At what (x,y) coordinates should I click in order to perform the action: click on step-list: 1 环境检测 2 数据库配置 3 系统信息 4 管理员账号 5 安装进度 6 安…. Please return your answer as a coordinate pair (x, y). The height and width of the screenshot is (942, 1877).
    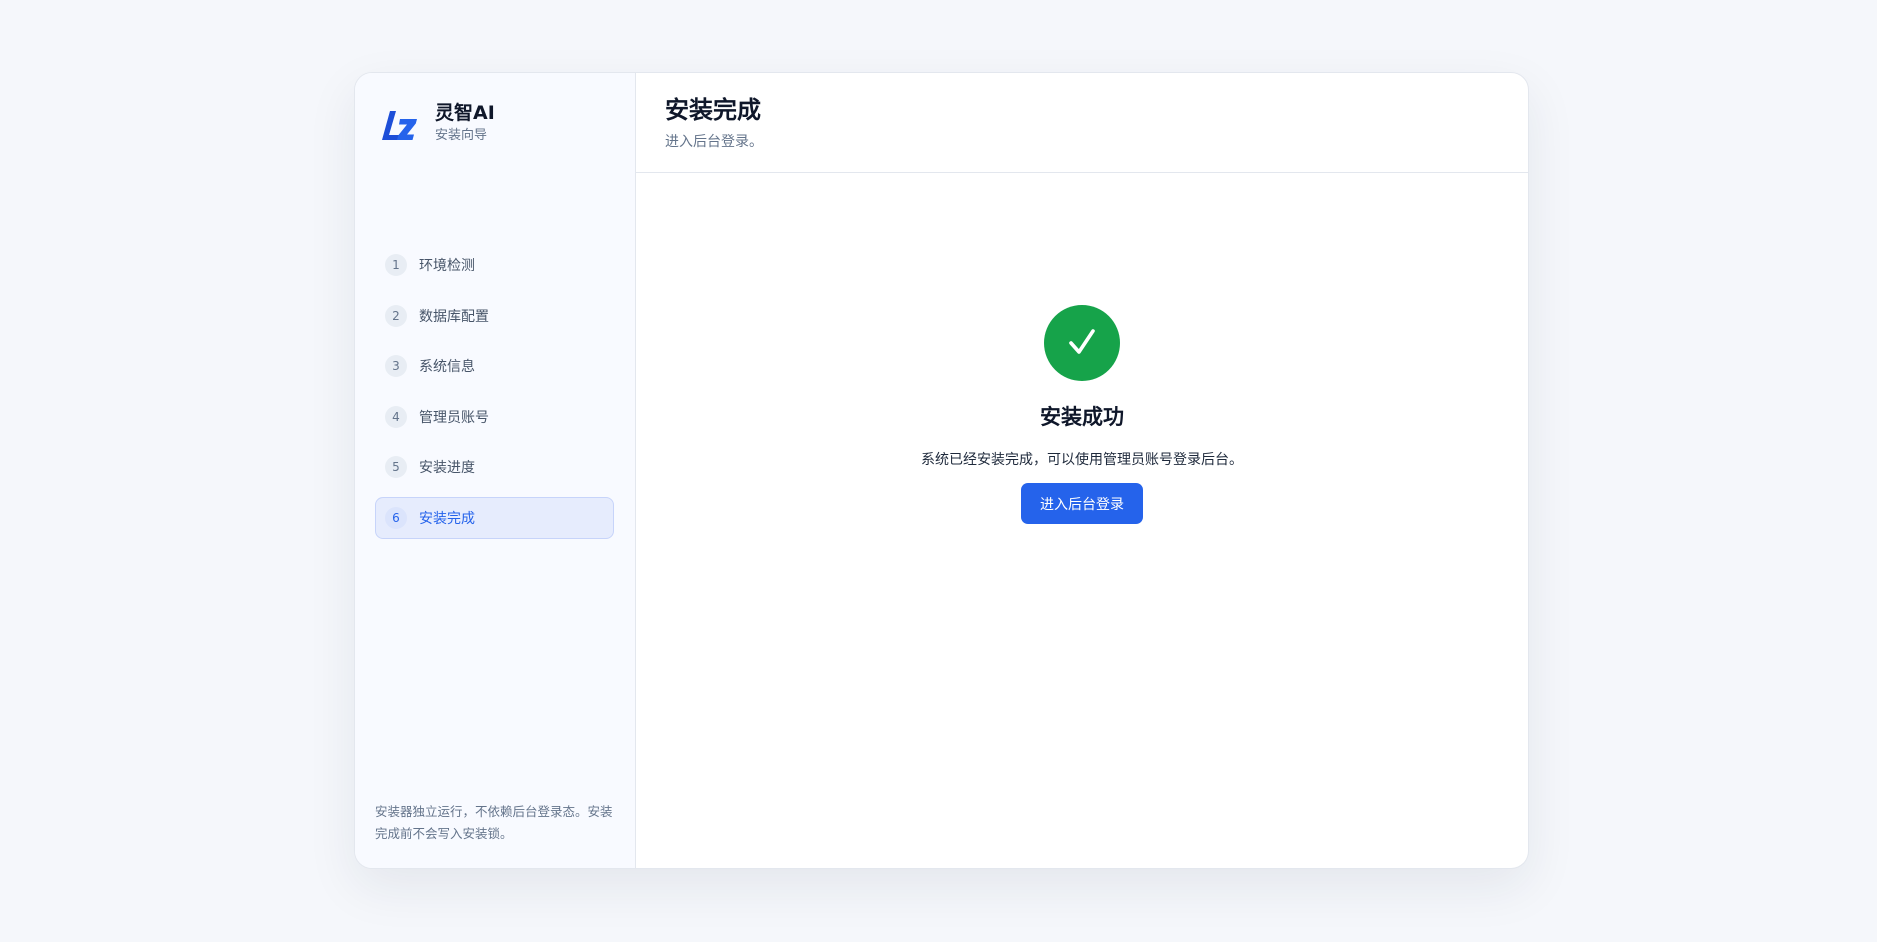
    Looking at the image, I should click on (494, 395).